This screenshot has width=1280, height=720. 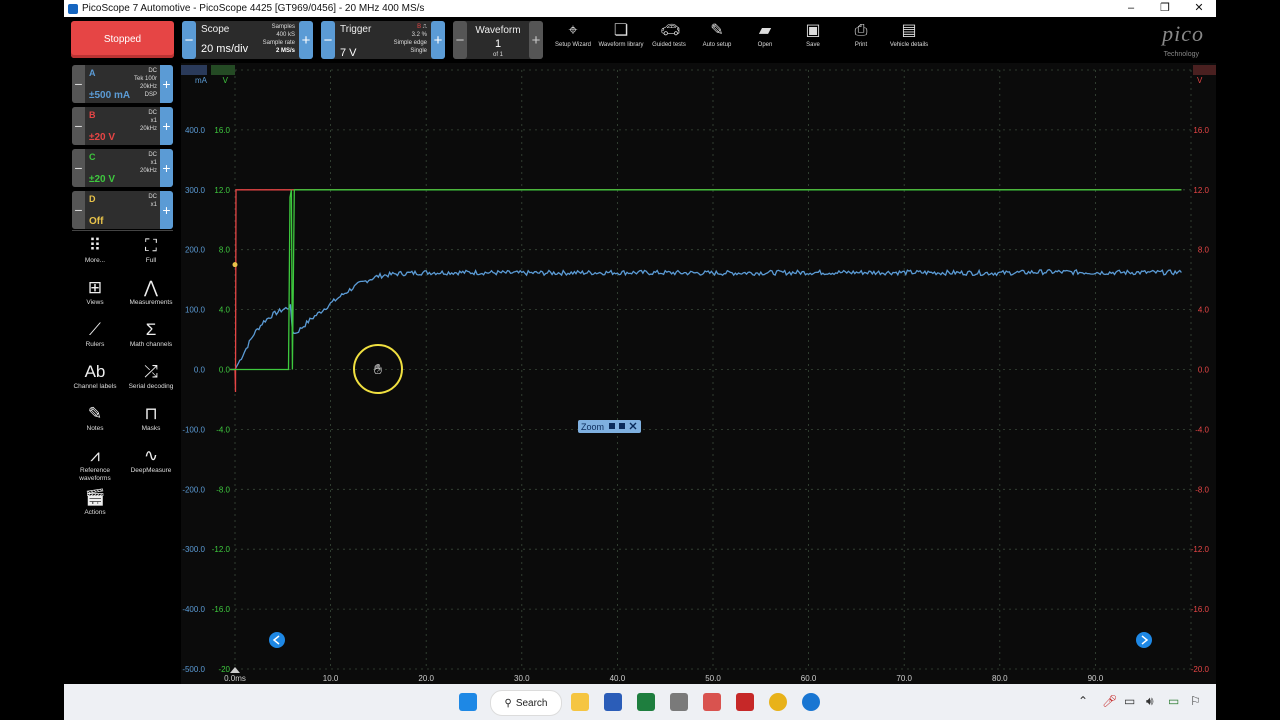 What do you see at coordinates (622, 426) in the screenshot?
I see `zoom-restore-icon` at bounding box center [622, 426].